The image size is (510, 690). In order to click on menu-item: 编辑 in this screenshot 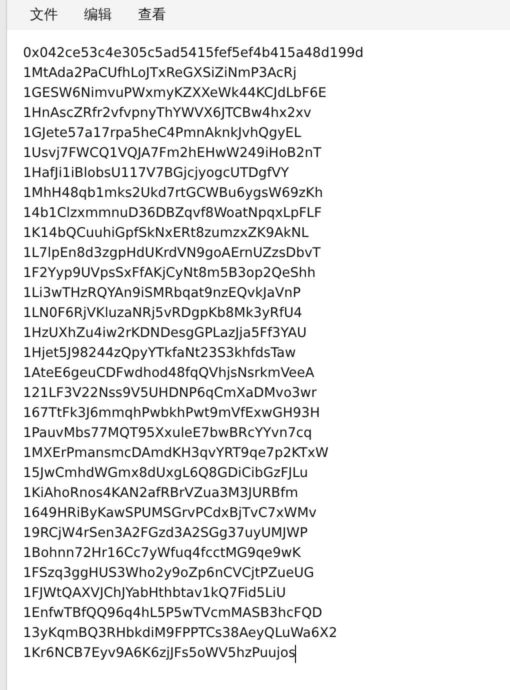, I will do `click(98, 15)`.